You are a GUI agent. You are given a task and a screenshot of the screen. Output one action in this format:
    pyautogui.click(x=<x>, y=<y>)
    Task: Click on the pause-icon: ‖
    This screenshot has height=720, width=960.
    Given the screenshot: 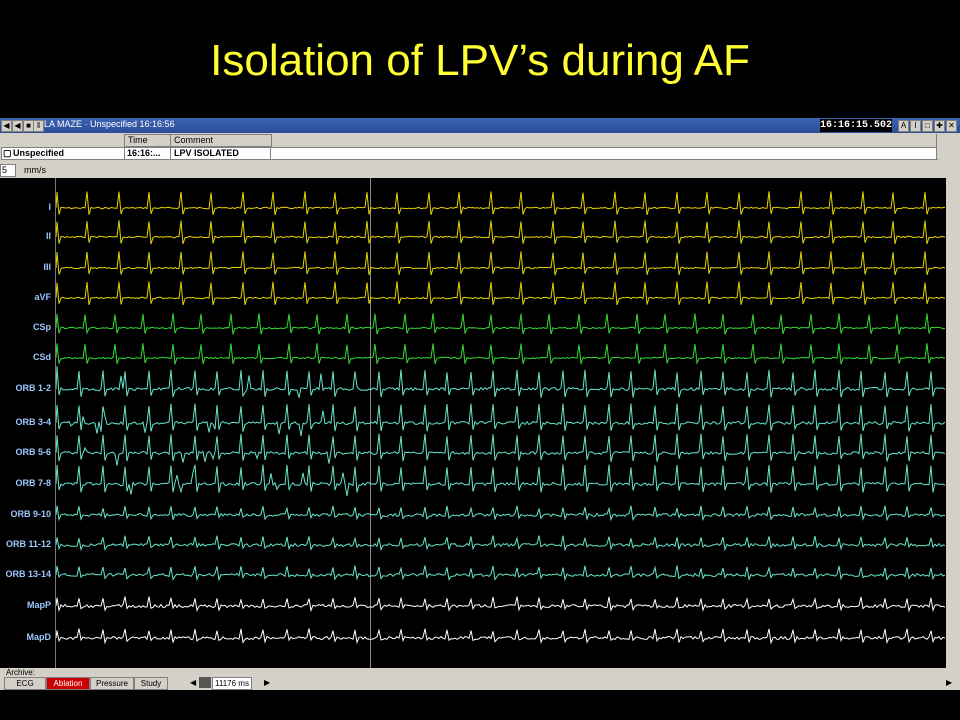 What is the action you would take?
    pyautogui.click(x=38, y=126)
    